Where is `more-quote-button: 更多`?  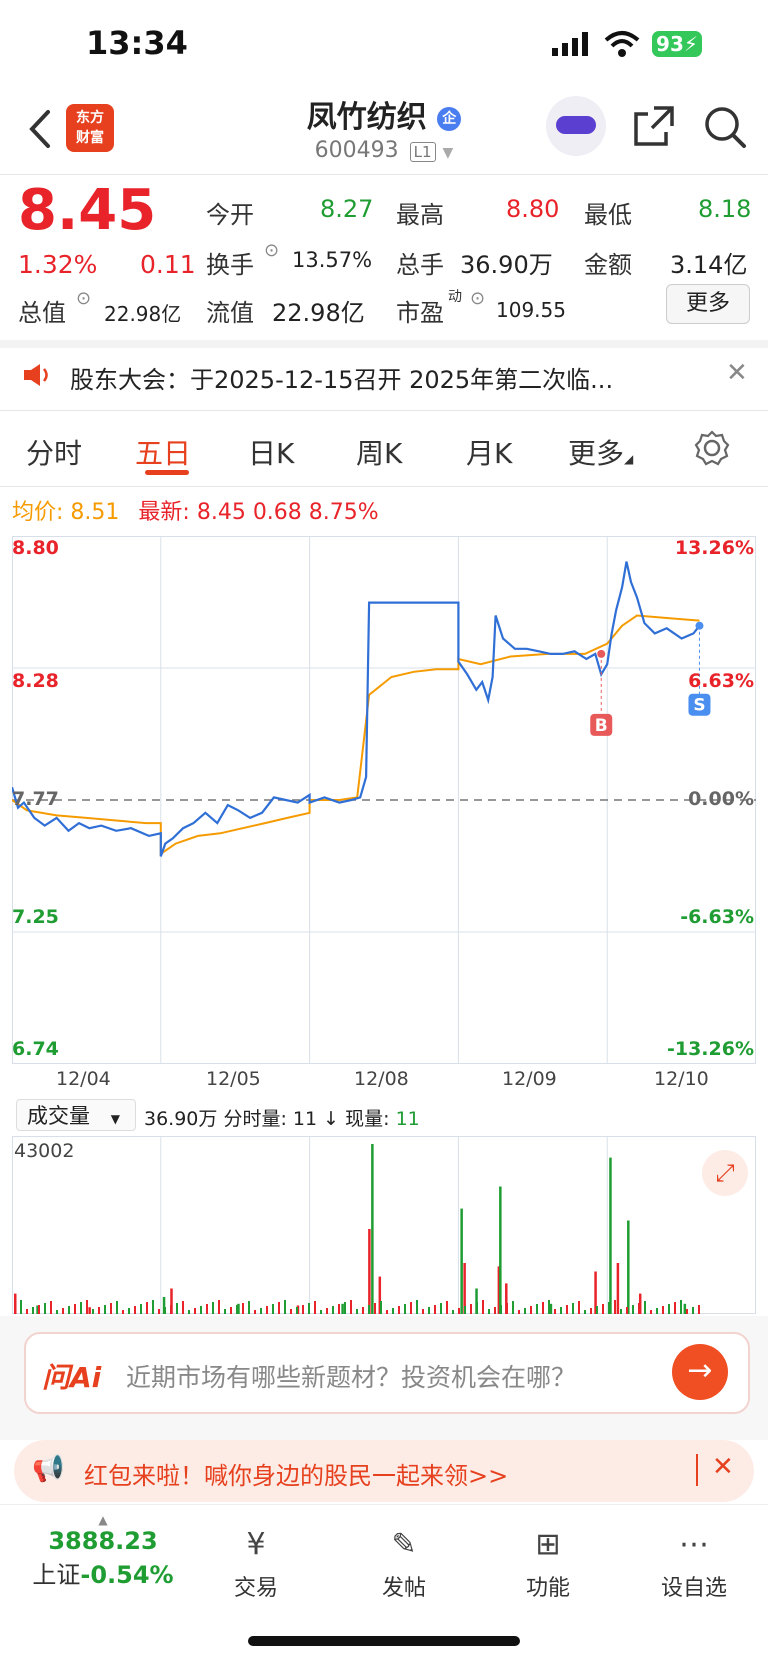
more-quote-button: 更多 is located at coordinates (708, 304).